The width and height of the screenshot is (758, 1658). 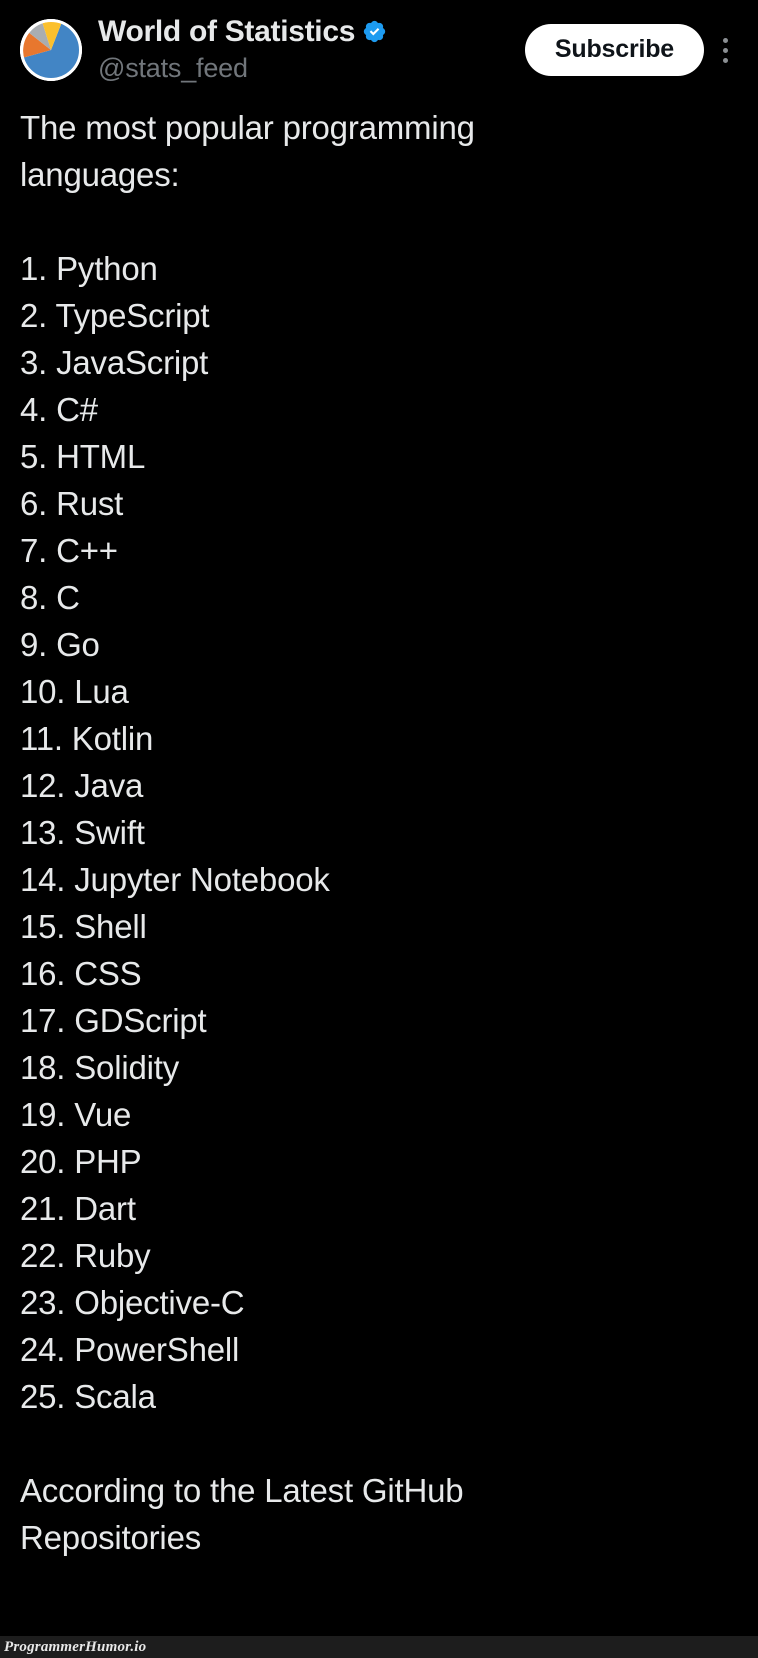 I want to click on tweet-line: 18. Solidity, so click(x=100, y=1067).